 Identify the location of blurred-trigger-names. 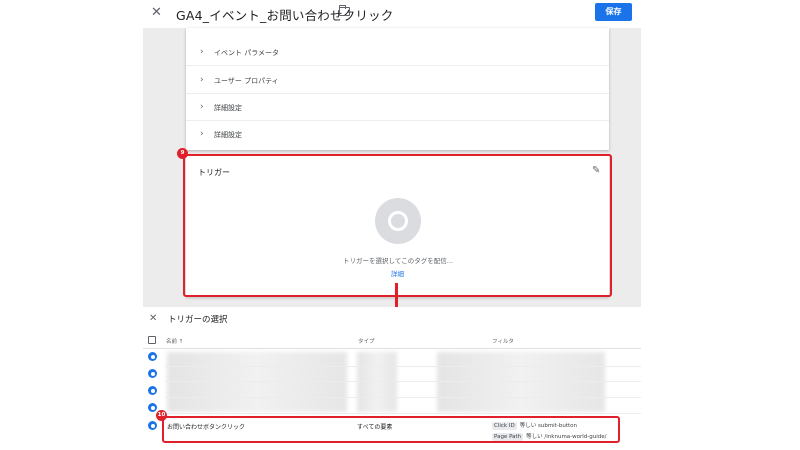
(257, 382).